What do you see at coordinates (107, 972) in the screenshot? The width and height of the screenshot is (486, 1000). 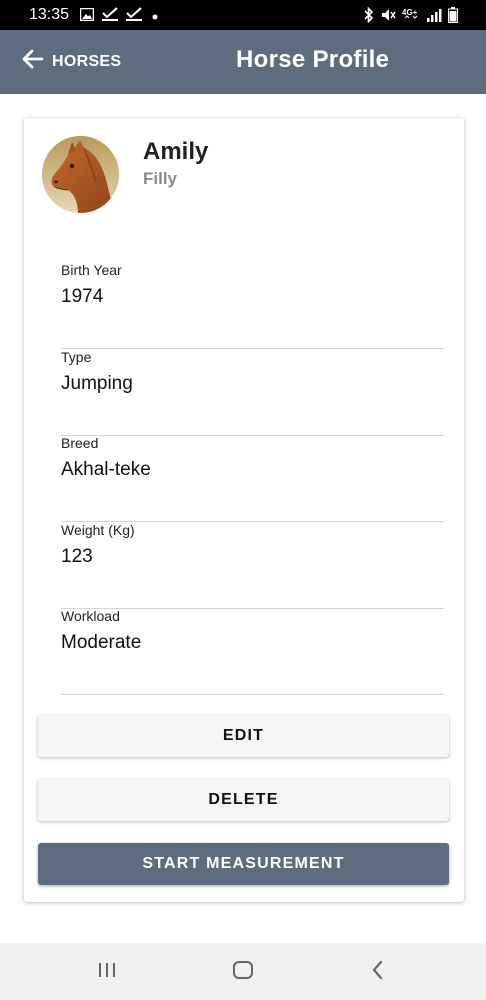 I see `recent-apps-icon` at bounding box center [107, 972].